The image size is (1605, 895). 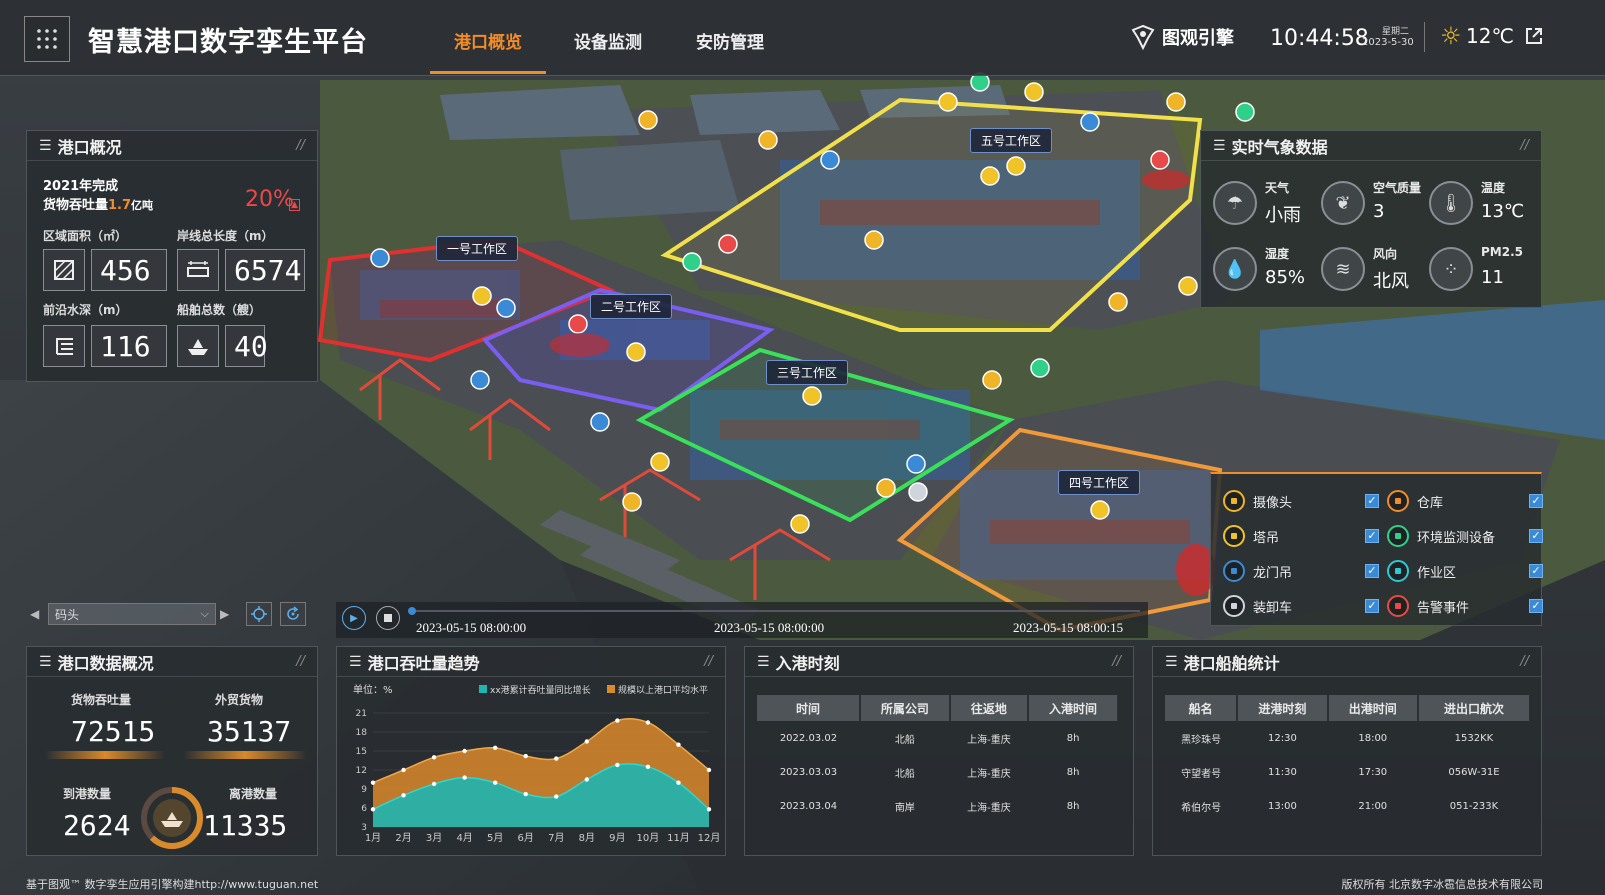 I want to click on layer-prev-button: ◀, so click(x=38, y=614).